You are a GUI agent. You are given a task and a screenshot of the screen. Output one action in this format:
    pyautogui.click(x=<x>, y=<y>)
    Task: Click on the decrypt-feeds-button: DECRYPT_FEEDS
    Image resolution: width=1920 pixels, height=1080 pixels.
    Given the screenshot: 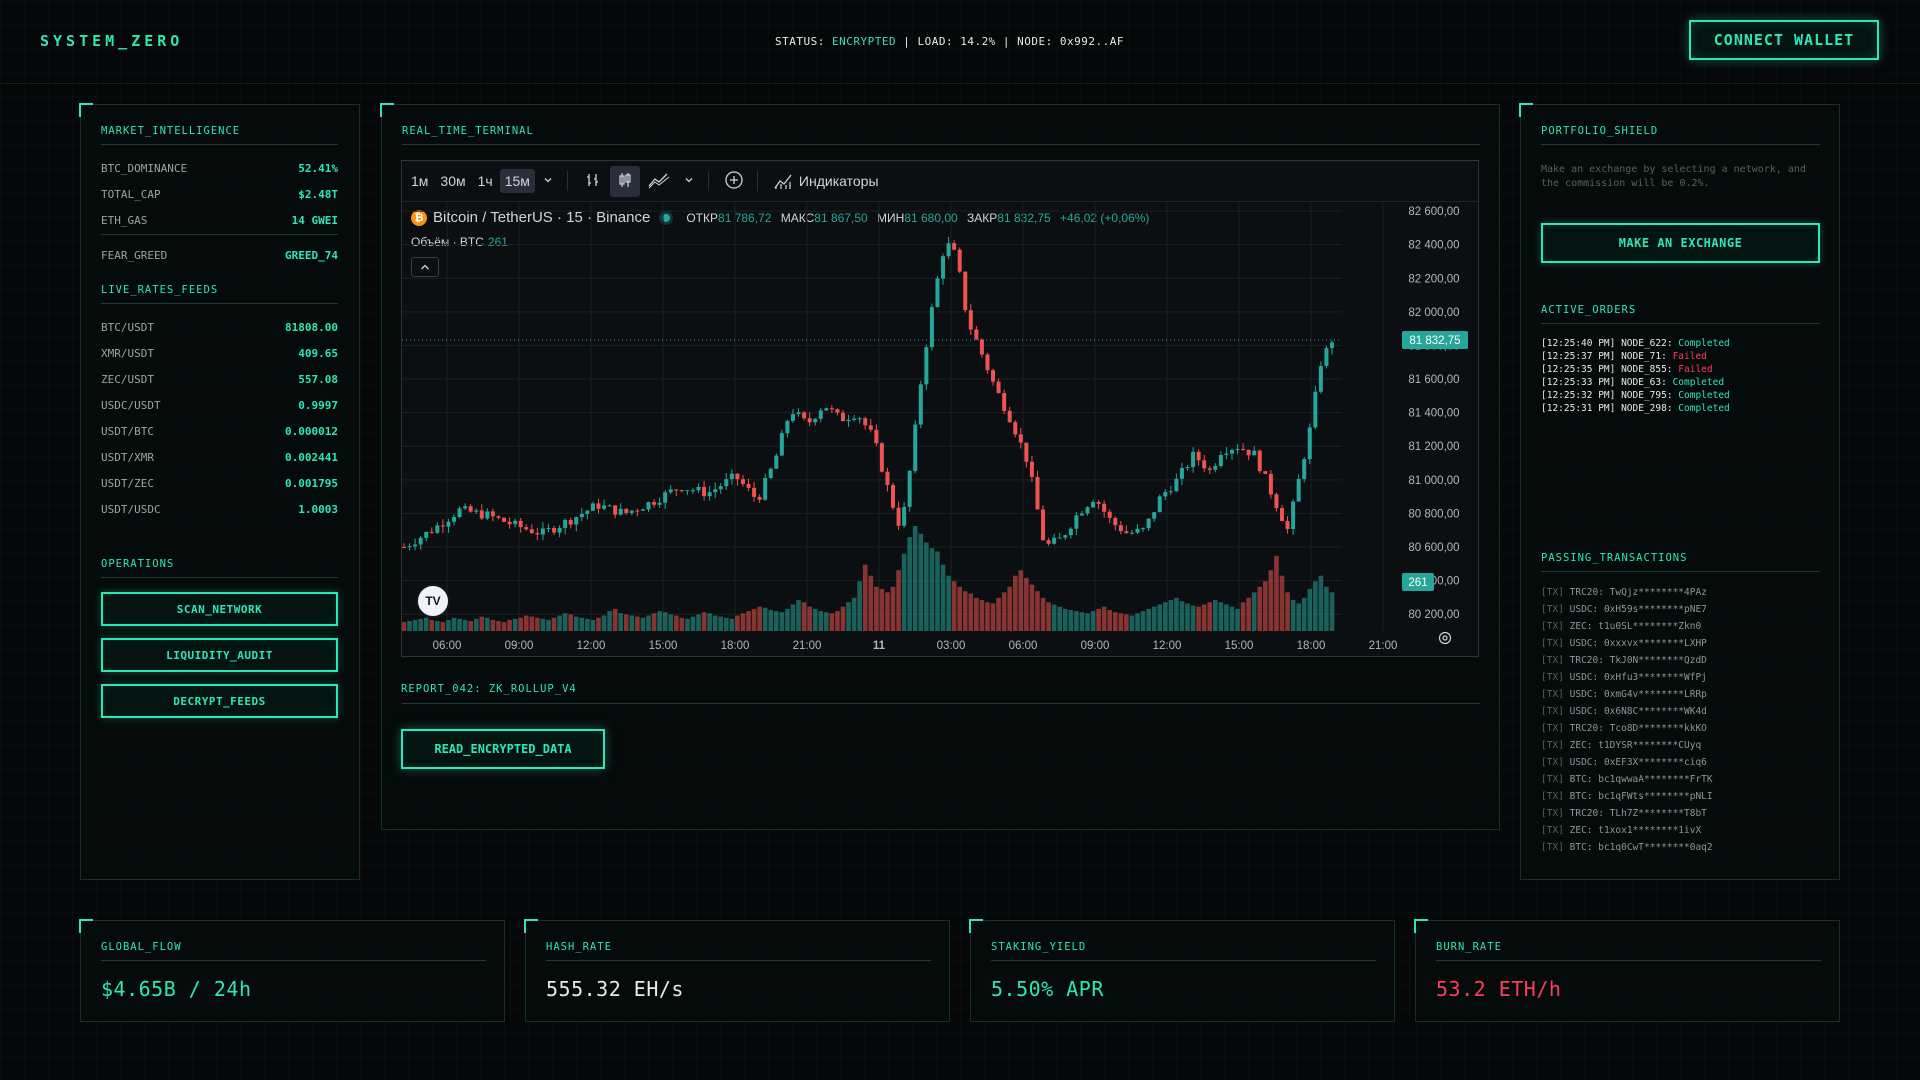 What is the action you would take?
    pyautogui.click(x=219, y=701)
    